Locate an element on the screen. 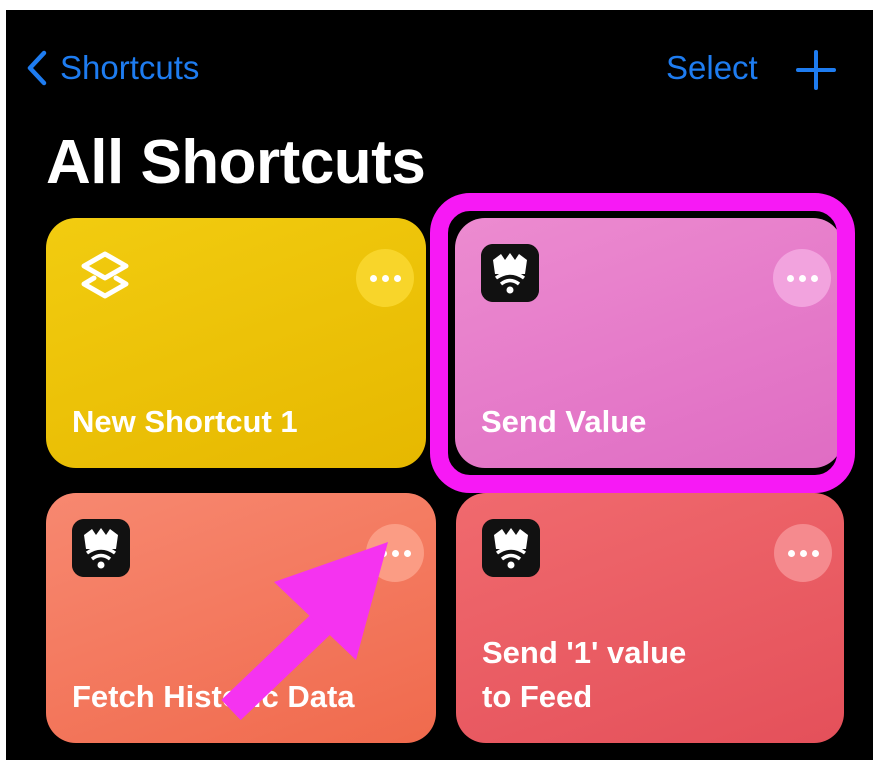  page-title: All Shortcuts is located at coordinates (236, 162).